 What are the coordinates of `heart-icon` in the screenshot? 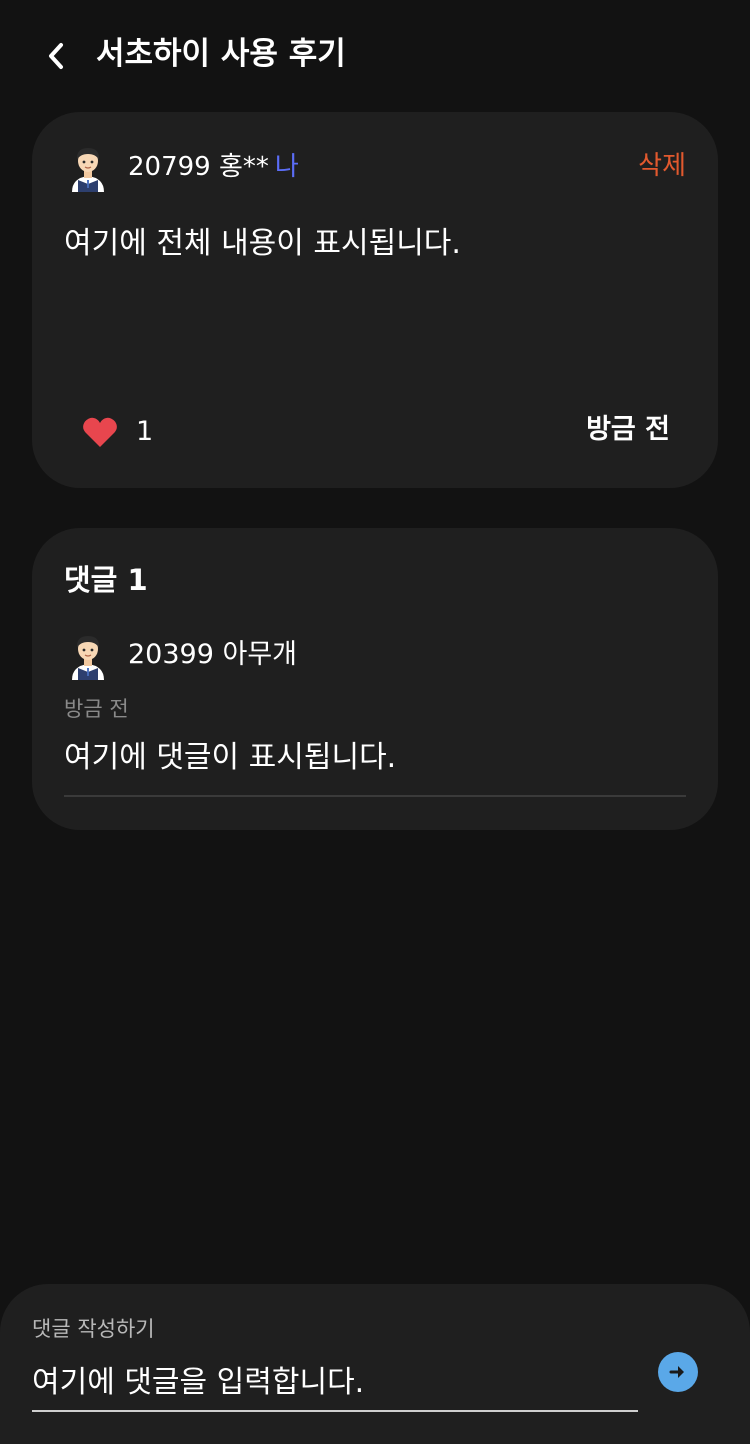 It's located at (100, 432).